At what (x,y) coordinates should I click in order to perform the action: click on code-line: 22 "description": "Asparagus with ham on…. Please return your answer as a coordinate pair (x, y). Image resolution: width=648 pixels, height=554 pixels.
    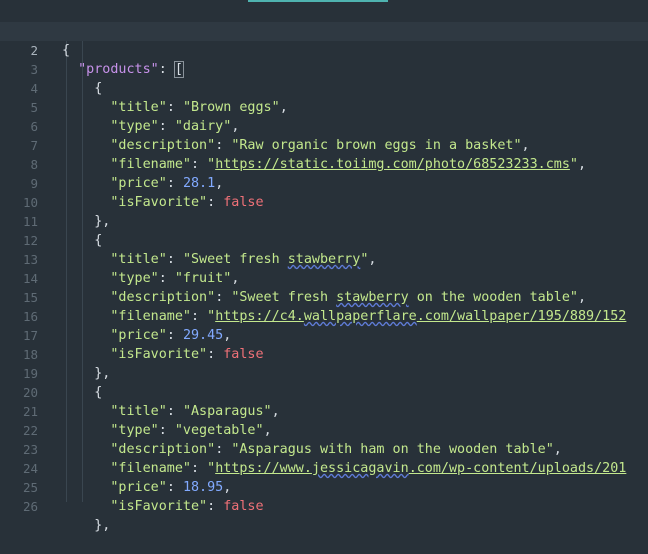
    Looking at the image, I should click on (324, 429).